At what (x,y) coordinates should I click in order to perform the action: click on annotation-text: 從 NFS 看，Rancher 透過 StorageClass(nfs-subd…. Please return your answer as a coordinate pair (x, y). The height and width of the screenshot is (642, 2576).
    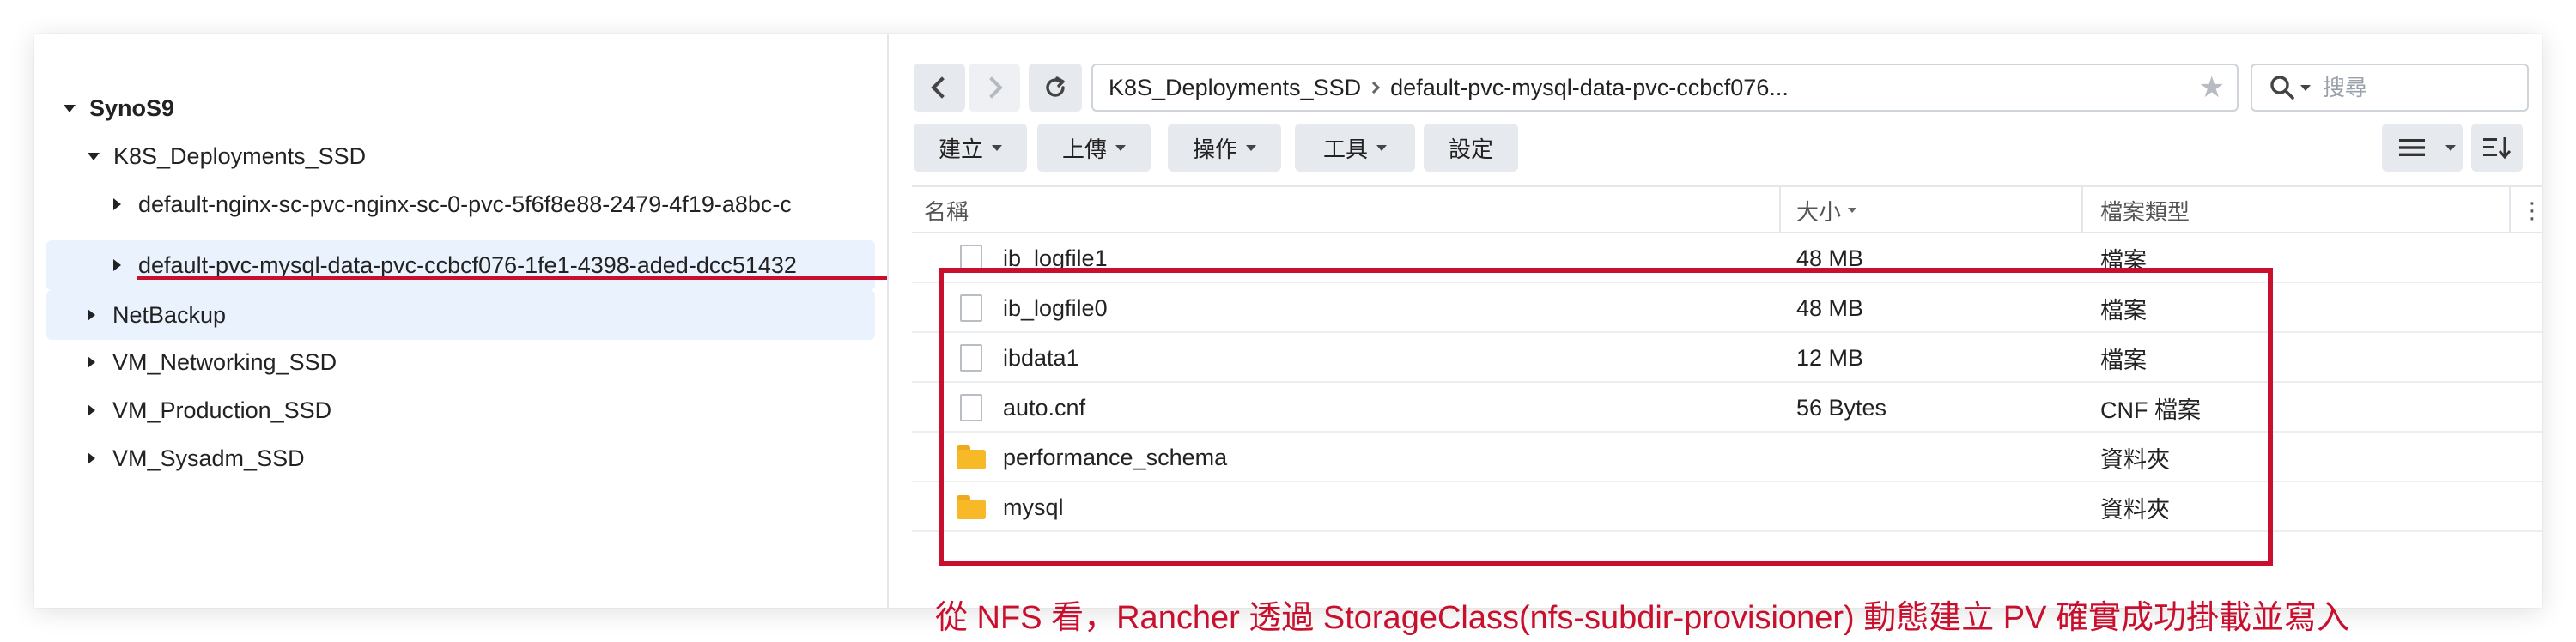
    Looking at the image, I should click on (1642, 618).